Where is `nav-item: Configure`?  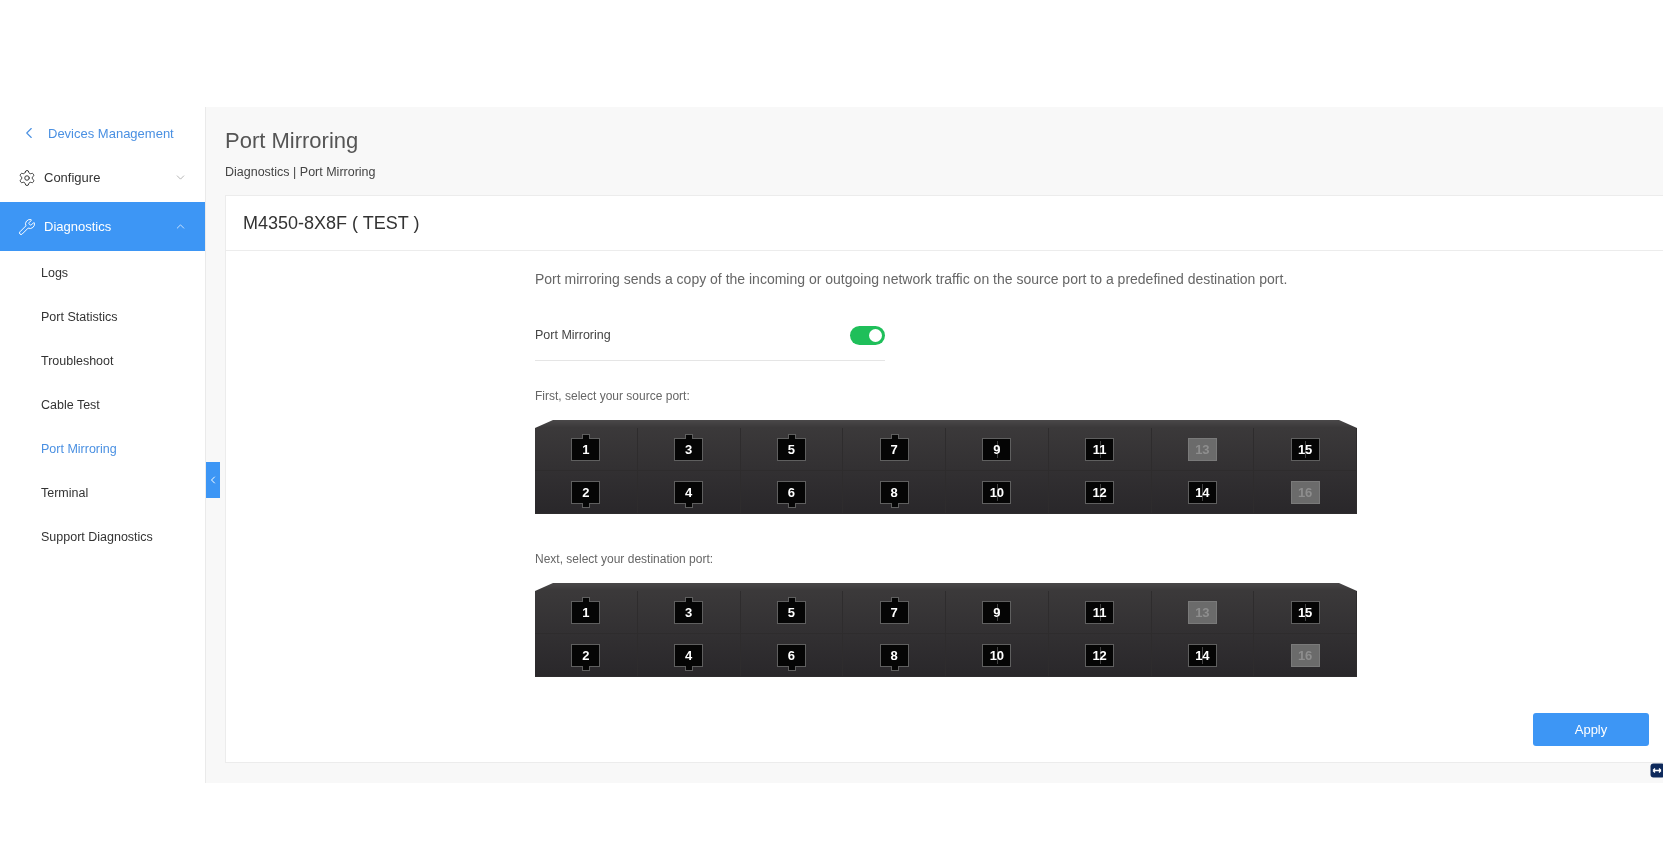
nav-item: Configure is located at coordinates (102, 177).